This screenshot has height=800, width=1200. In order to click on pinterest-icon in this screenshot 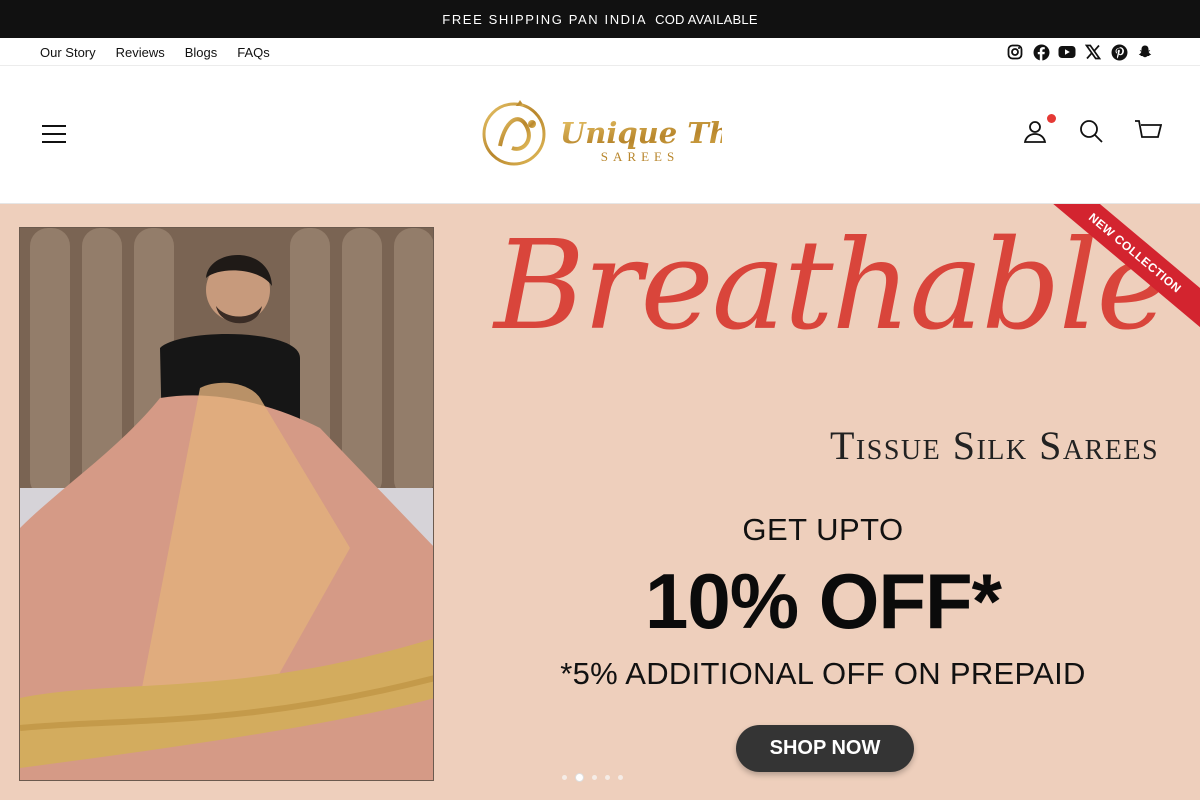, I will do `click(1119, 52)`.